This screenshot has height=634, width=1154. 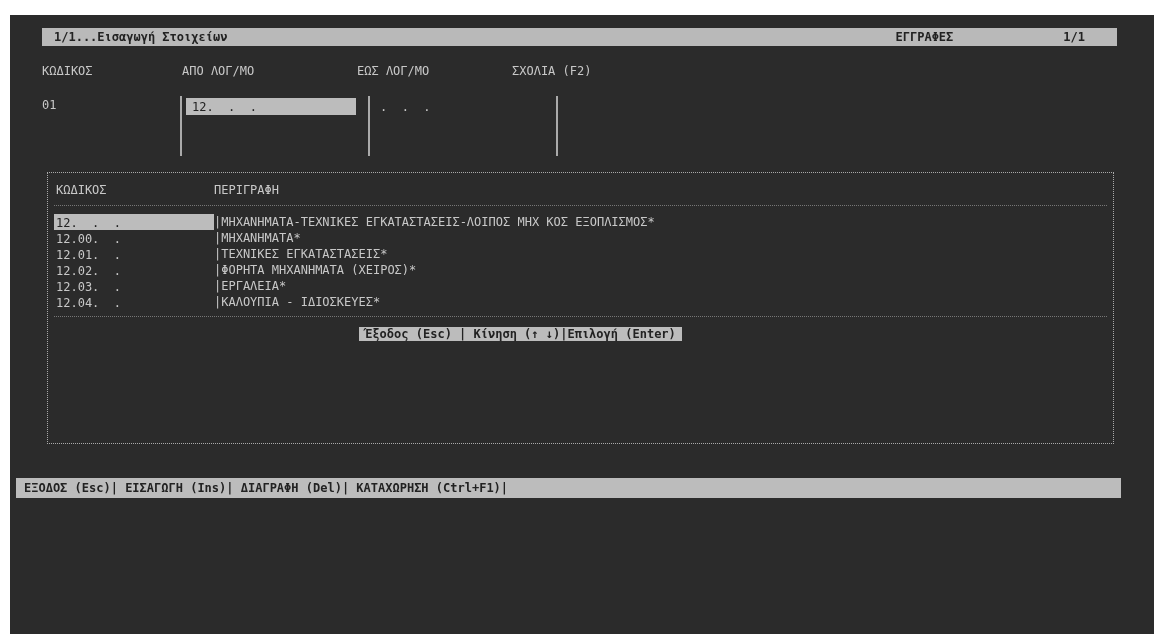 I want to click on input-field: 12. . ., so click(x=275, y=126).